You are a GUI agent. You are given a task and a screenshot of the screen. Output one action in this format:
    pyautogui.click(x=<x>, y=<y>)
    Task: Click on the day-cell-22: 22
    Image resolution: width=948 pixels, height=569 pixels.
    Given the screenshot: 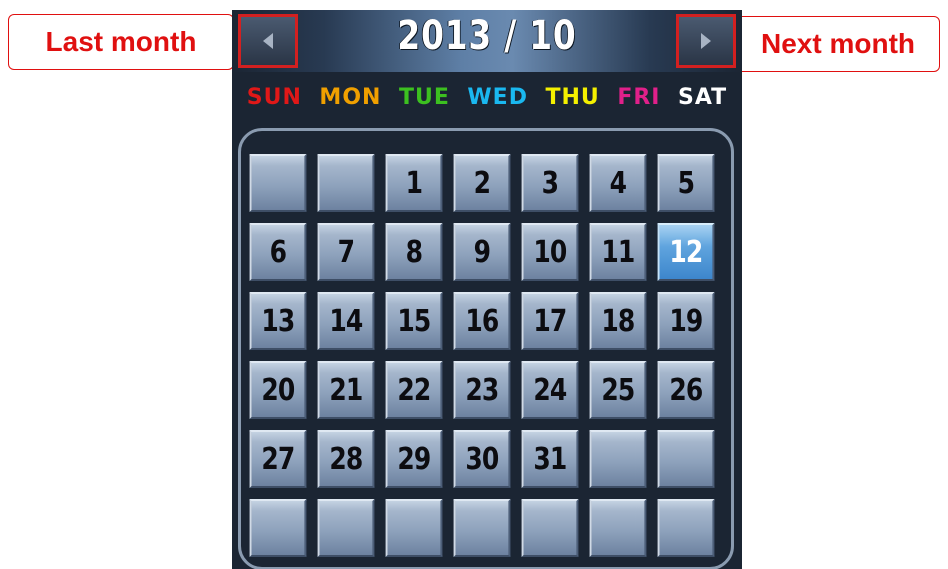 What is the action you would take?
    pyautogui.click(x=414, y=390)
    